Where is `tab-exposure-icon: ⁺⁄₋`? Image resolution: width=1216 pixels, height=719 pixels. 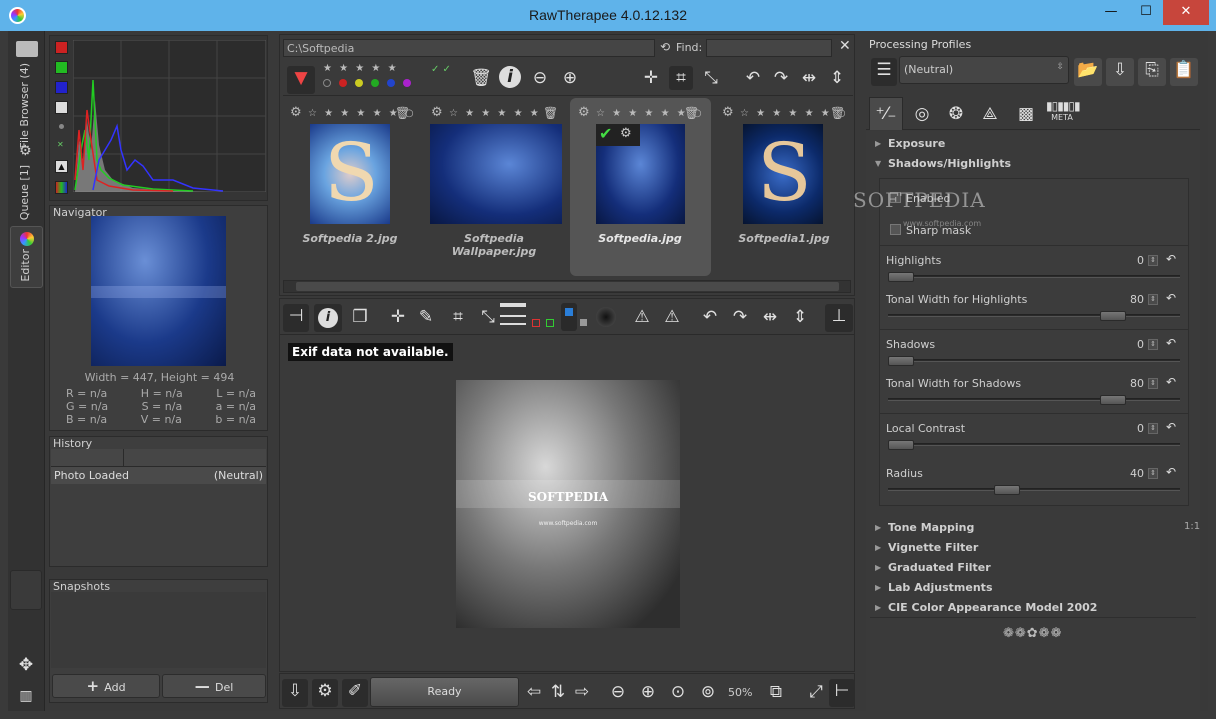 tab-exposure-icon: ⁺⁄₋ is located at coordinates (886, 113).